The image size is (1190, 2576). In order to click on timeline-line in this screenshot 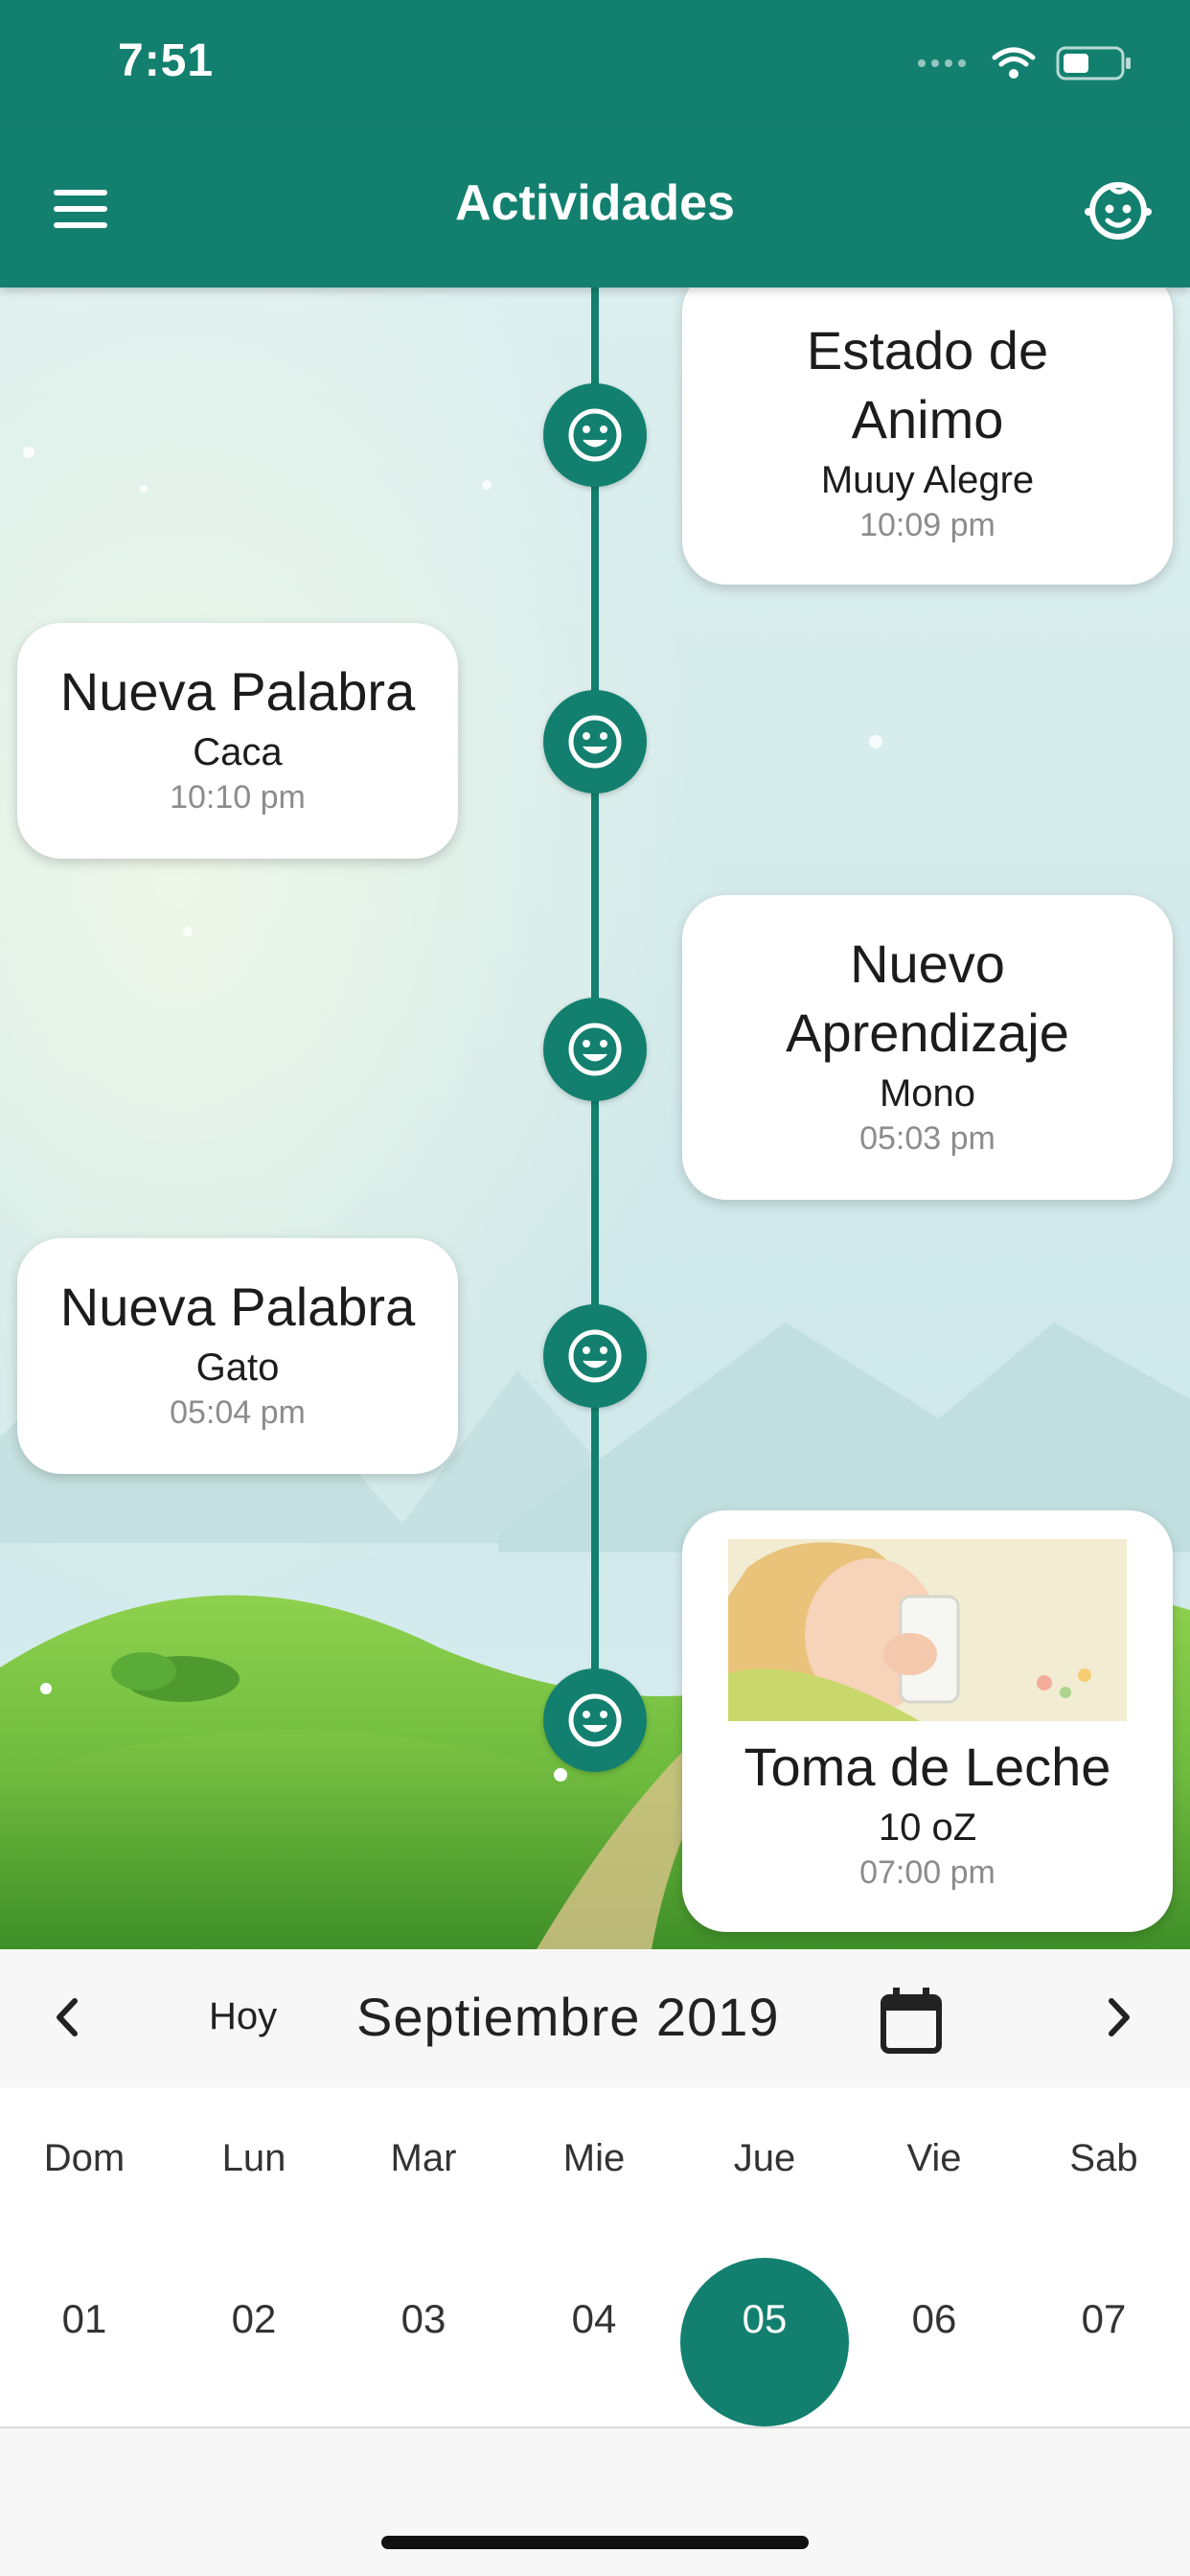, I will do `click(595, 987)`.